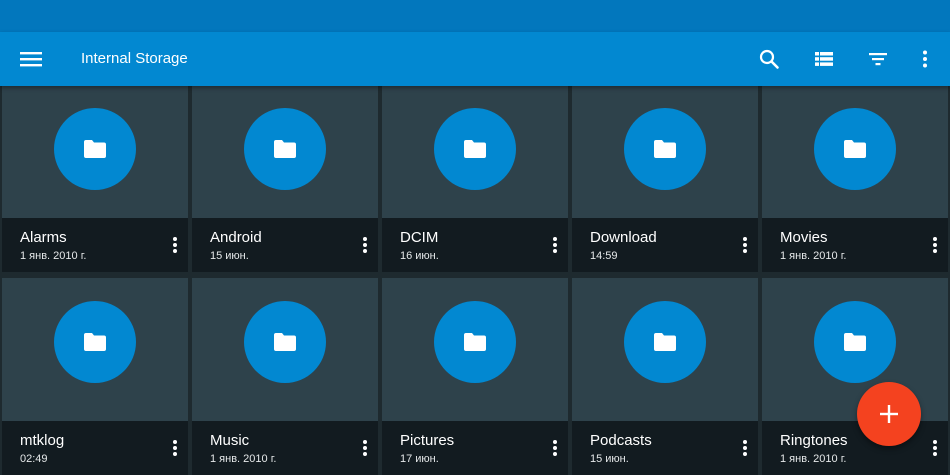  Describe the element at coordinates (95, 448) in the screenshot. I see `folder-footer: mtklog 02:49` at that location.